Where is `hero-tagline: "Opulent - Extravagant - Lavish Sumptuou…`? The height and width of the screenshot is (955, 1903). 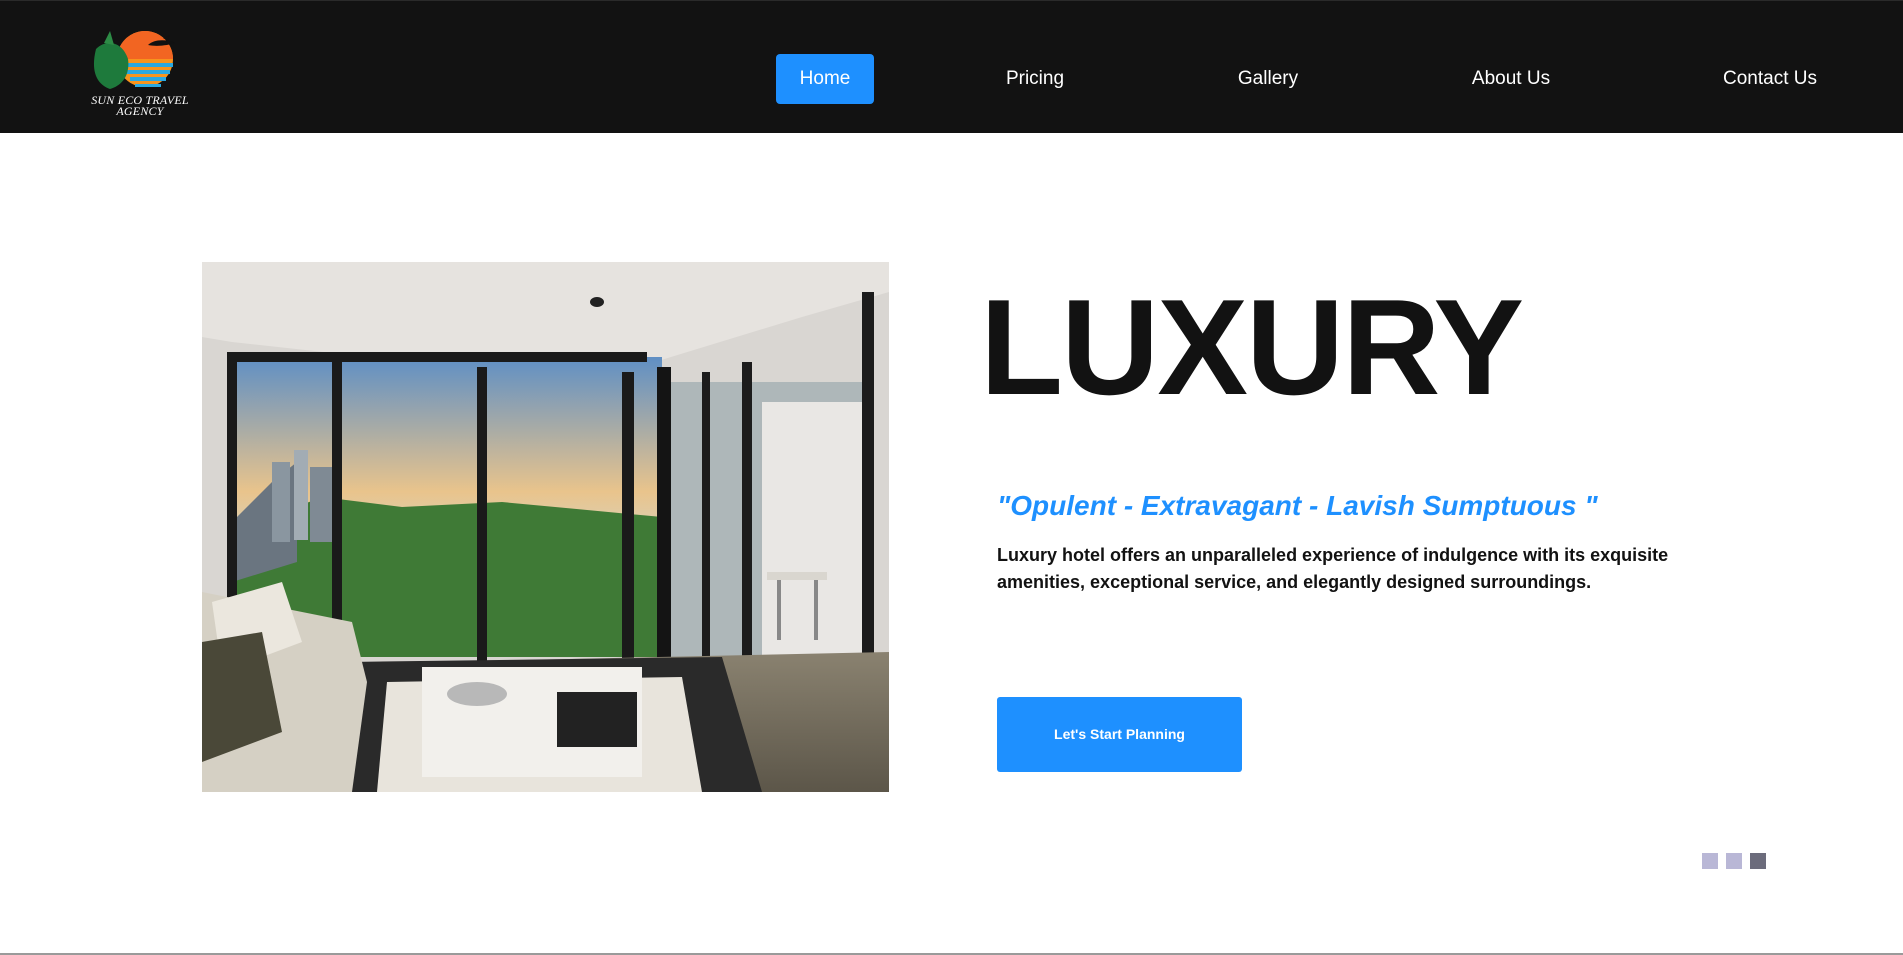
hero-tagline: "Opulent - Extravagant - Lavish Sumptuou… is located at coordinates (1297, 505).